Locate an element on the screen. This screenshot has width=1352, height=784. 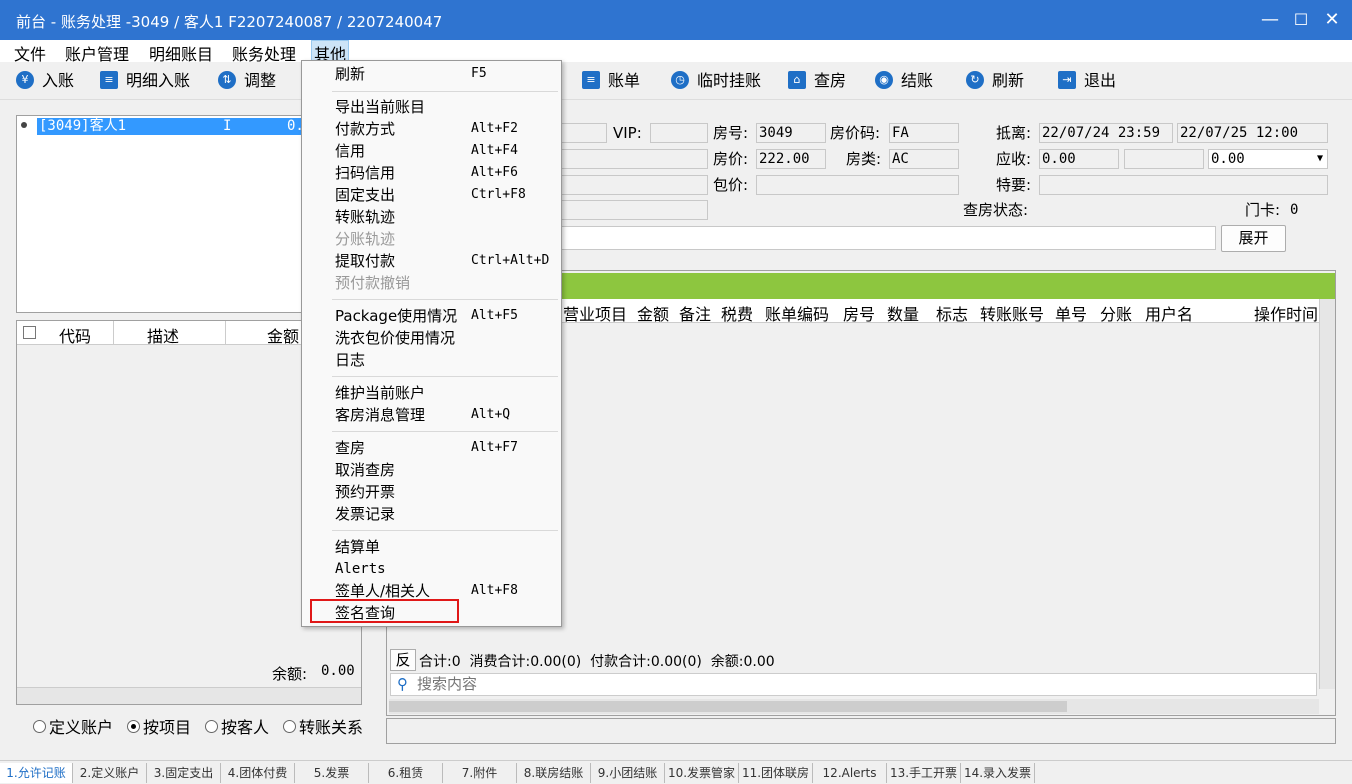
header-business-item: 营业项目 is located at coordinates (595, 313).